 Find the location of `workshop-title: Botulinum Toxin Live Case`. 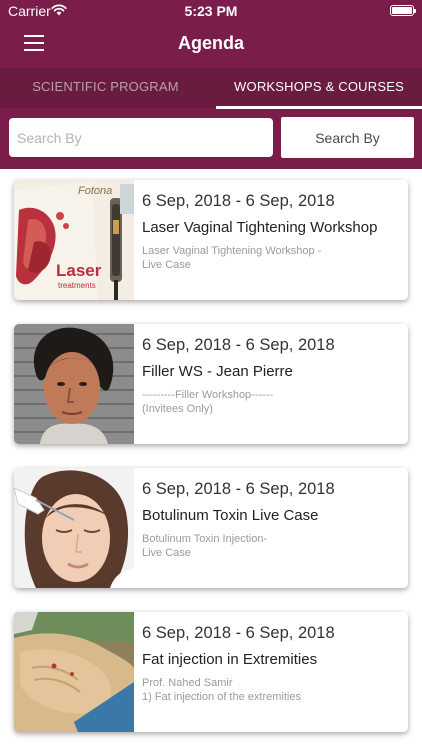

workshop-title: Botulinum Toxin Live Case is located at coordinates (230, 515).